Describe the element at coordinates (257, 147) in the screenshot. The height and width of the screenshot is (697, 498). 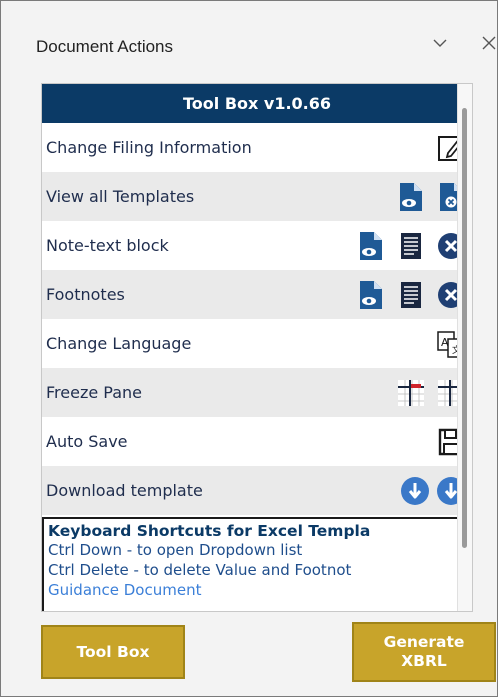
I see `row-change-filing-information: Change Filing Information` at that location.